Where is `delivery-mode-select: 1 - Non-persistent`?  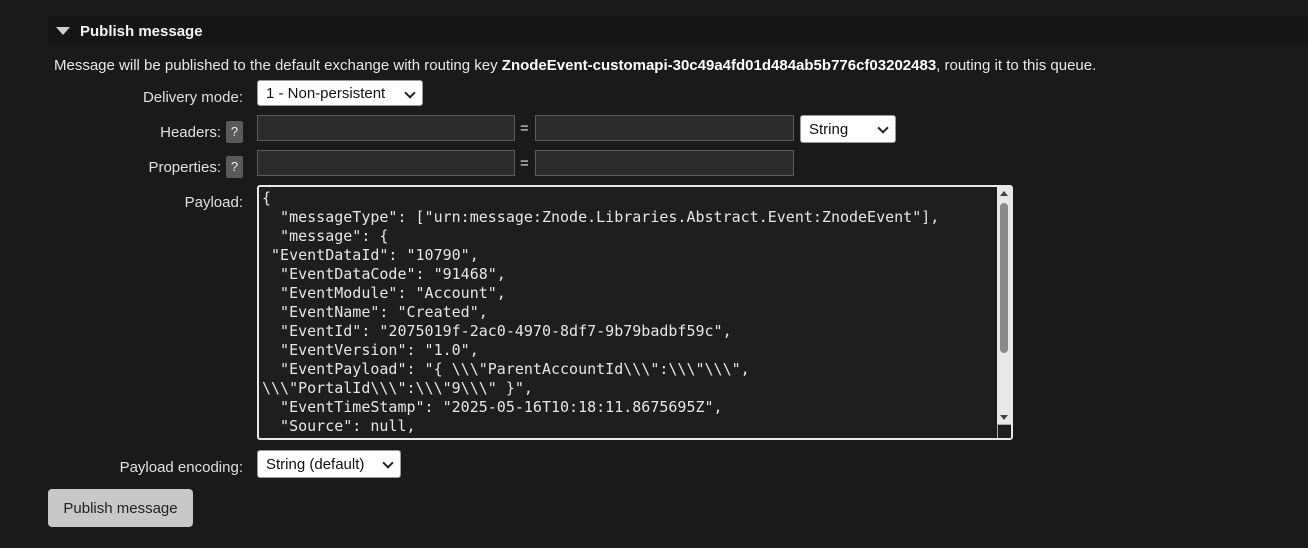 delivery-mode-select: 1 - Non-persistent is located at coordinates (340, 93).